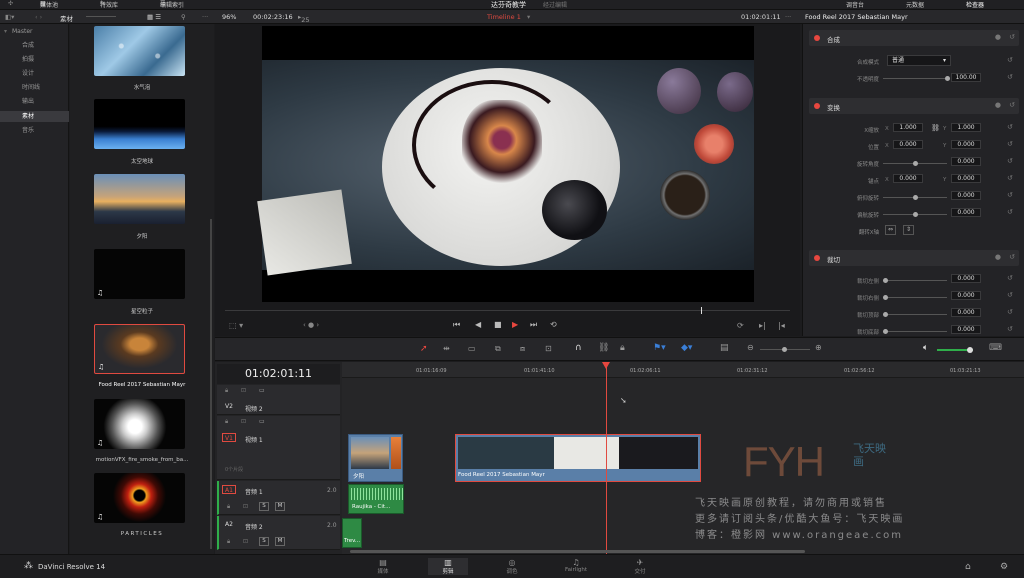  What do you see at coordinates (890, 230) in the screenshot?
I see `flip-horizontal-icon: ⇔` at bounding box center [890, 230].